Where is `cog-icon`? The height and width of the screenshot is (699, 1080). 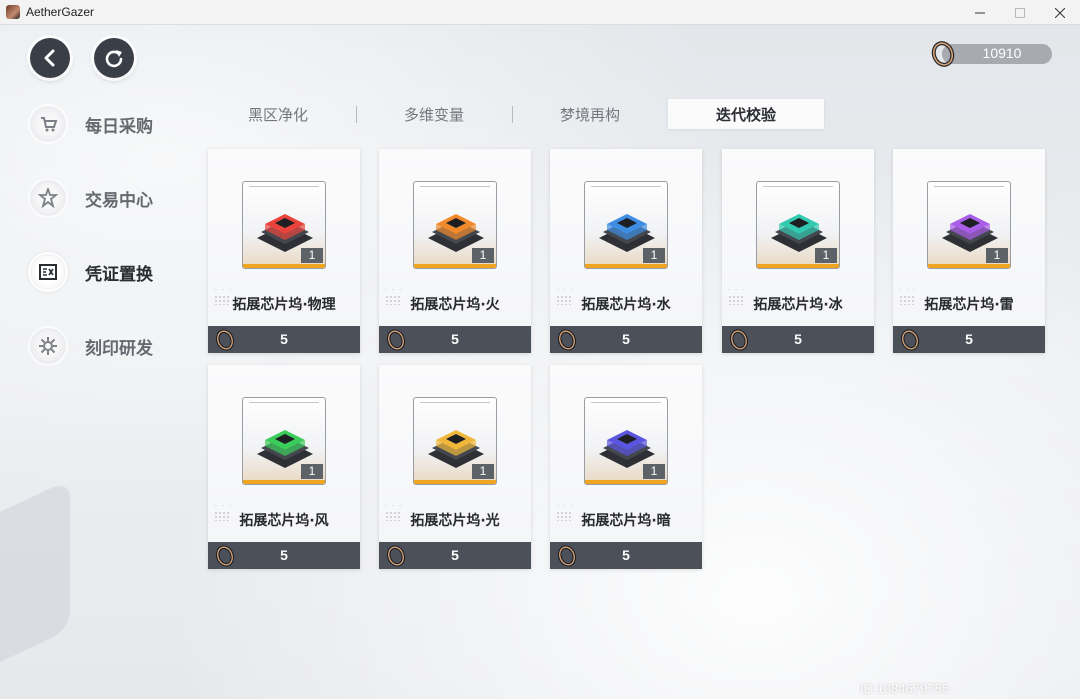
cog-icon is located at coordinates (48, 346).